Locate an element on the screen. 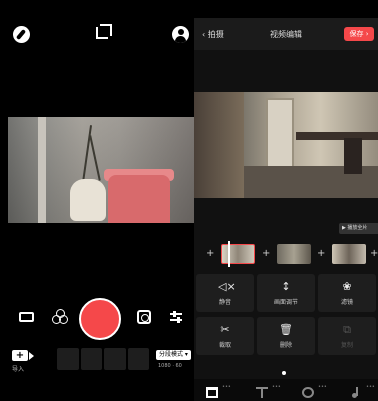 The height and width of the screenshot is (401, 378). import-label: 导入 is located at coordinates (18, 369).